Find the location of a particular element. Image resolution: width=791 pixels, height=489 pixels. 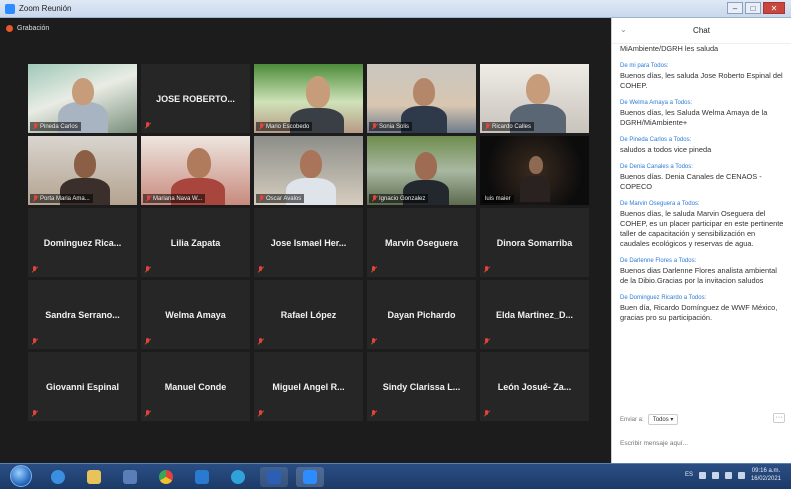

language-indicator: ES is located at coordinates (689, 475).